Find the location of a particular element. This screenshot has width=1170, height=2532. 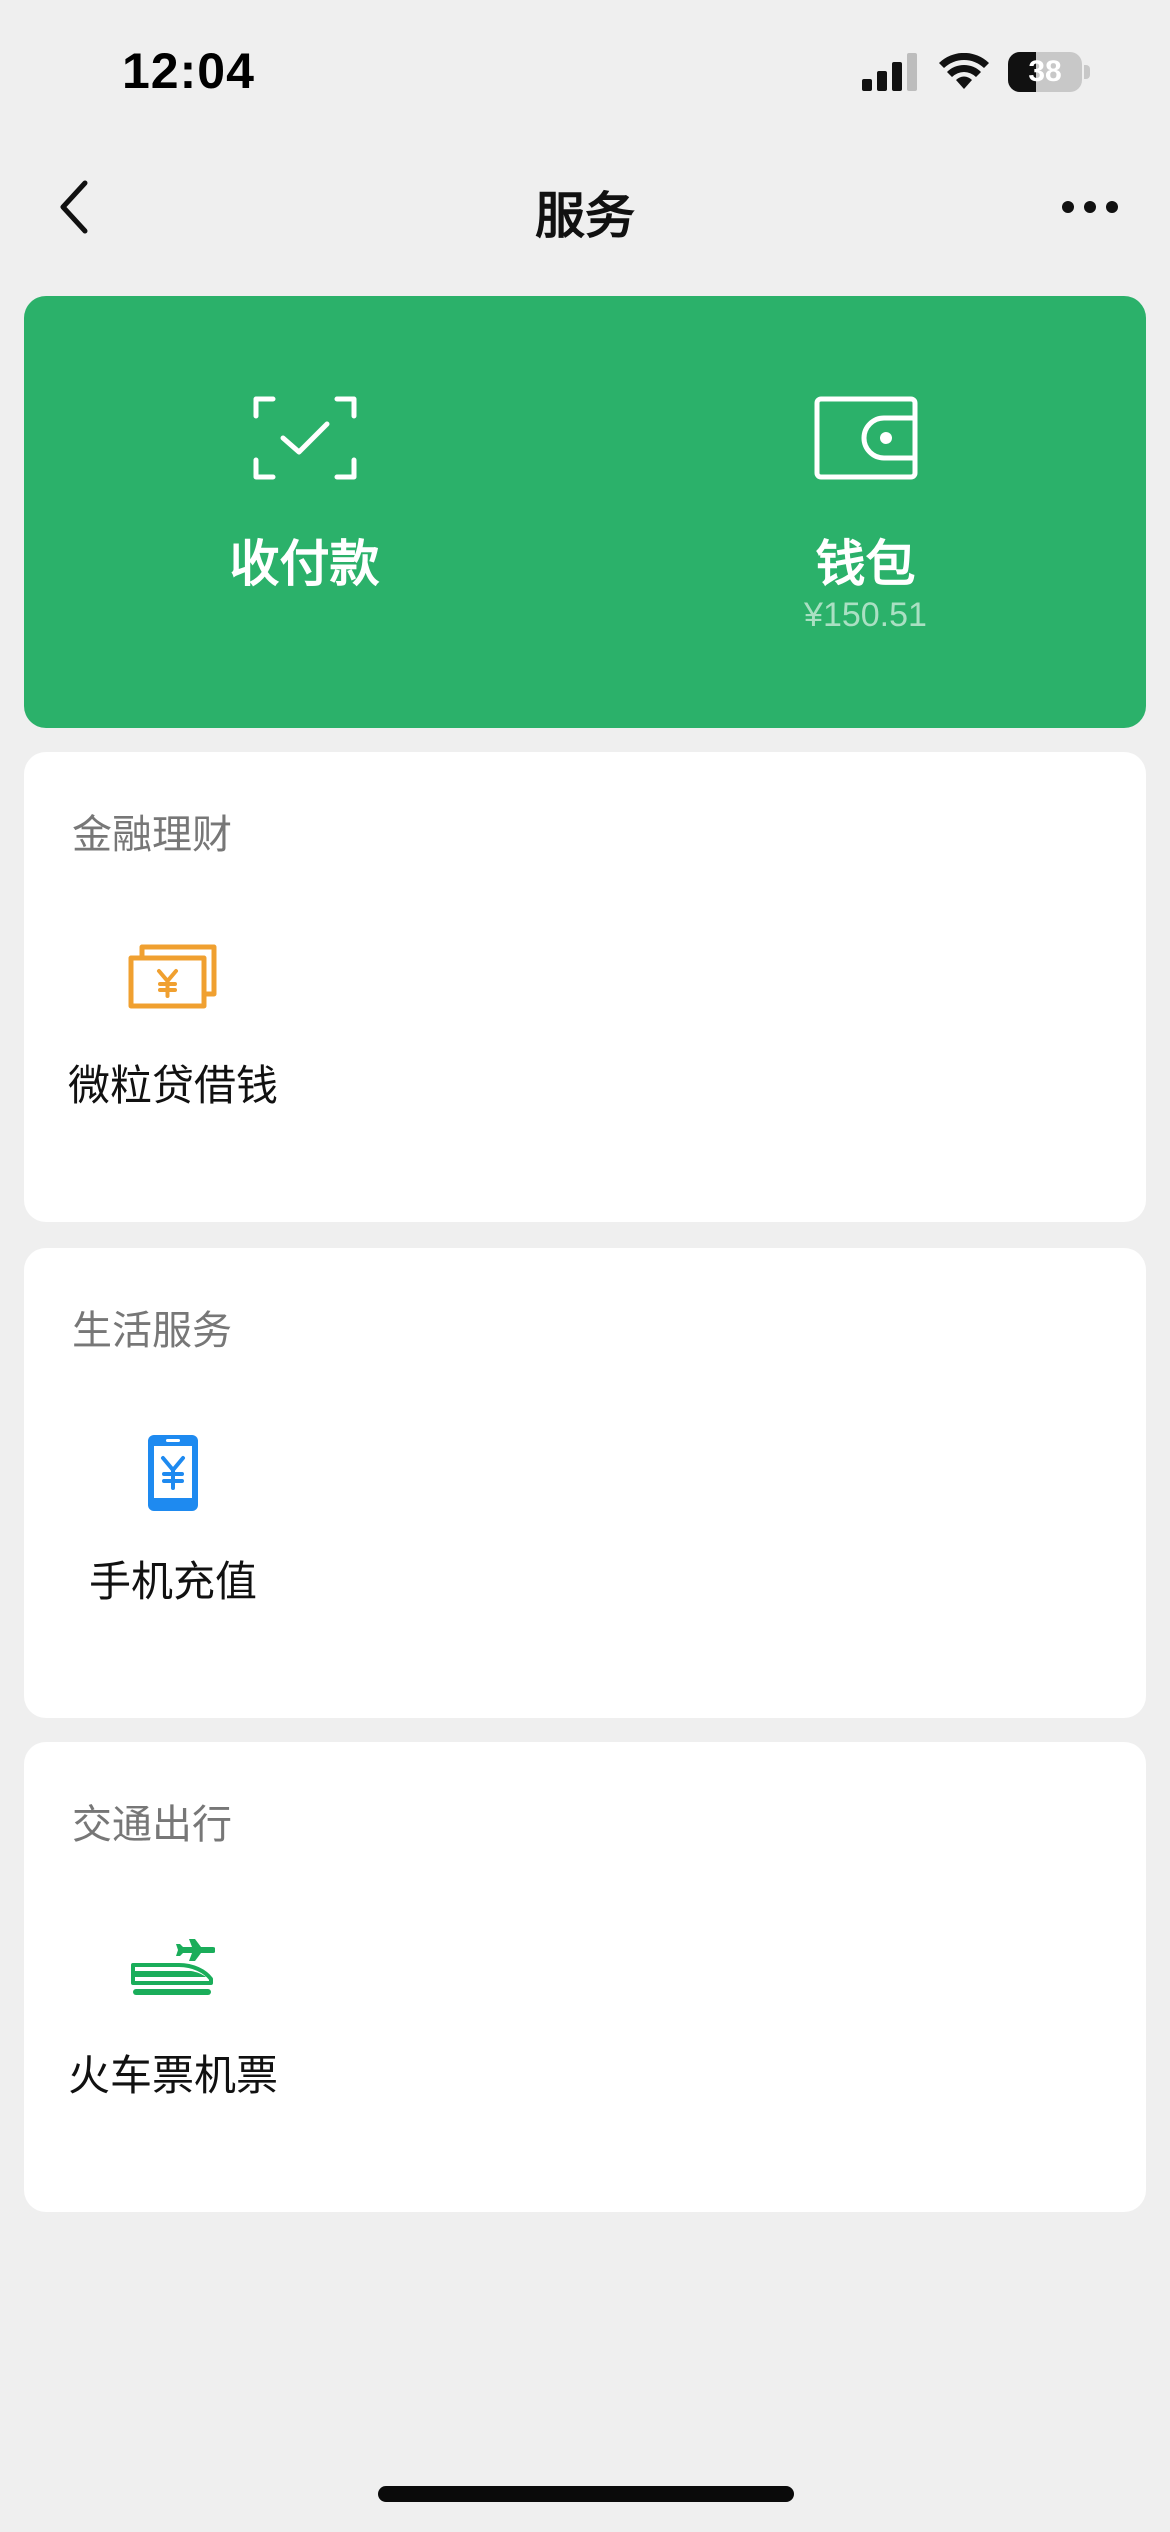

service-item-weilidai: 微粒贷借钱 is located at coordinates (173, 1042).